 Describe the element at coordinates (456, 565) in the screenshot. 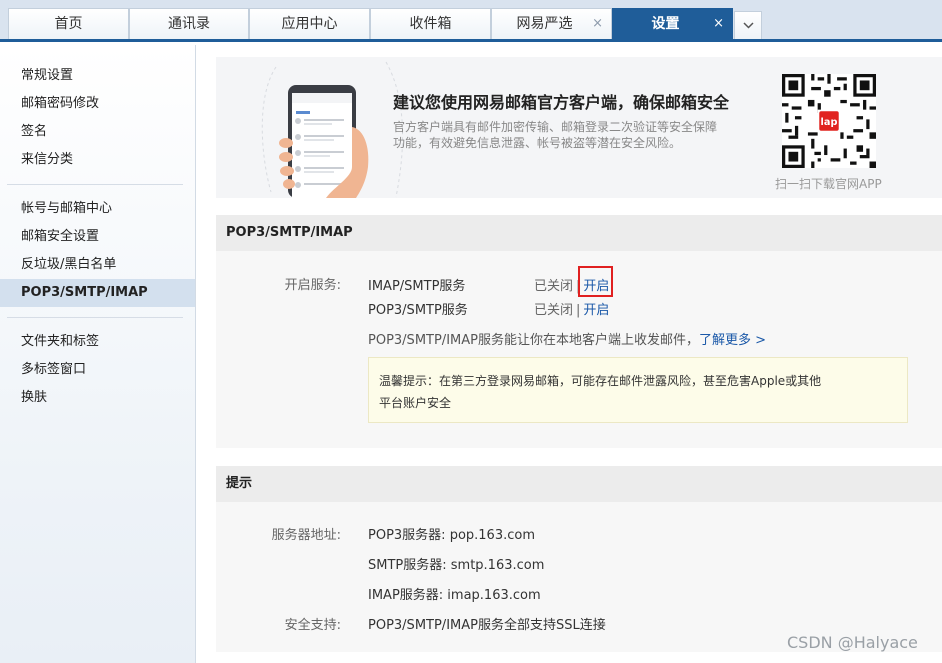

I see `smtp-server: SMTP服务器: smtp.163.com` at that location.